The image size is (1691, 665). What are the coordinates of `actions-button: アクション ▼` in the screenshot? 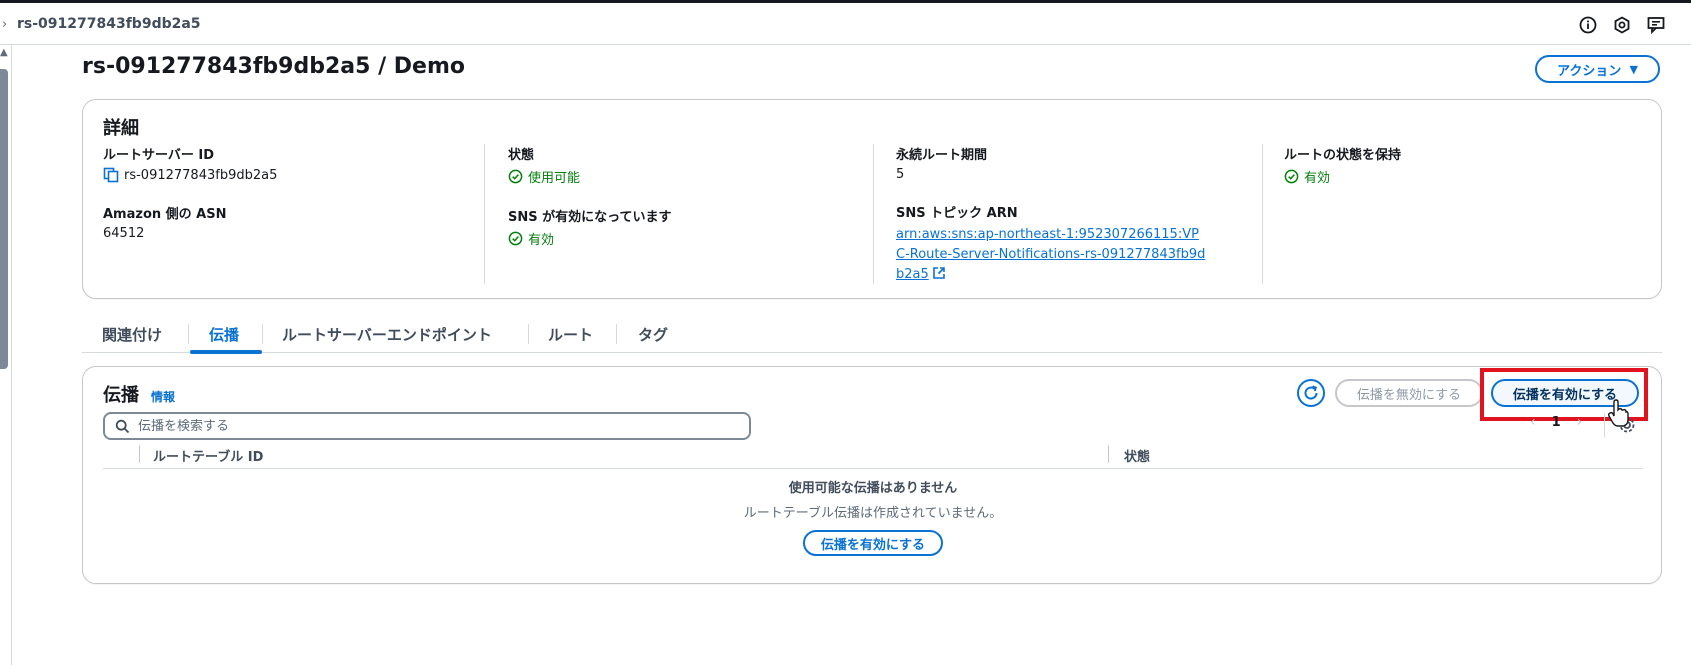 It's located at (1597, 69).